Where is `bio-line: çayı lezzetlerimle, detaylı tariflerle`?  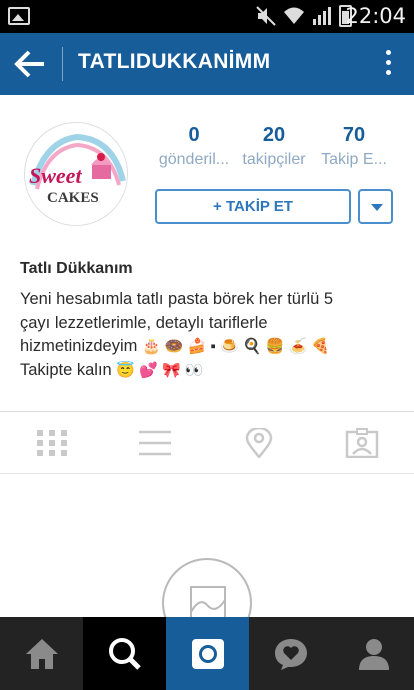 bio-line: çayı lezzetlerimle, detaylı tariflerle is located at coordinates (144, 322).